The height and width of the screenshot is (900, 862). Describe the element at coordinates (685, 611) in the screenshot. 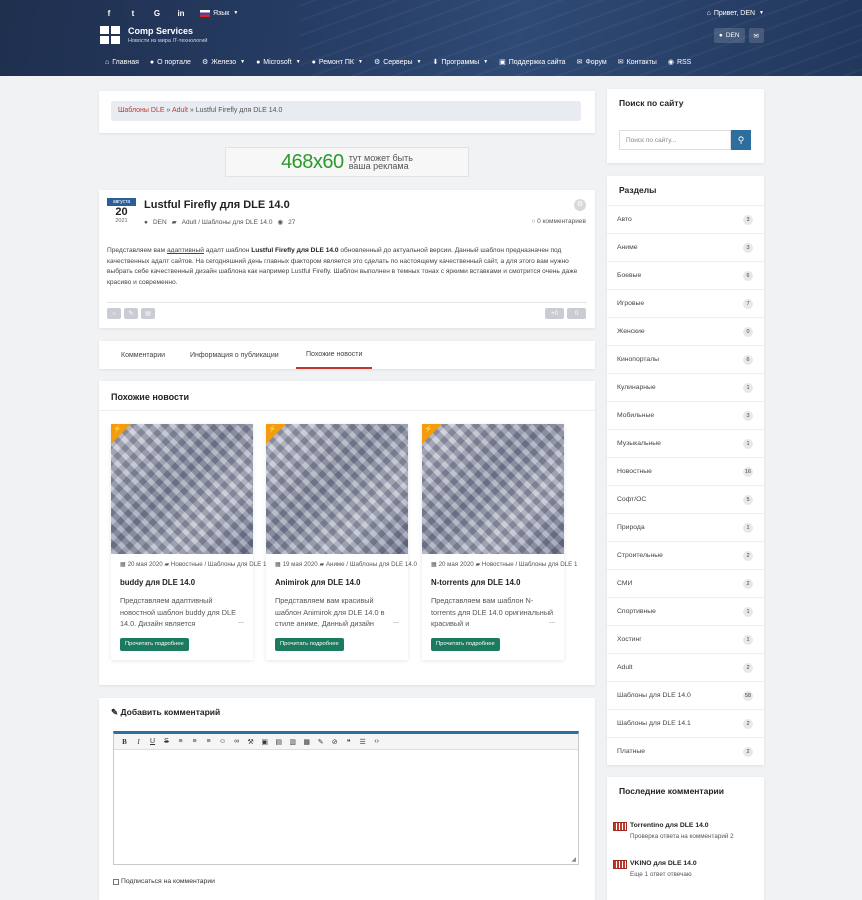

I see `category-item: Спортивные 1` at that location.